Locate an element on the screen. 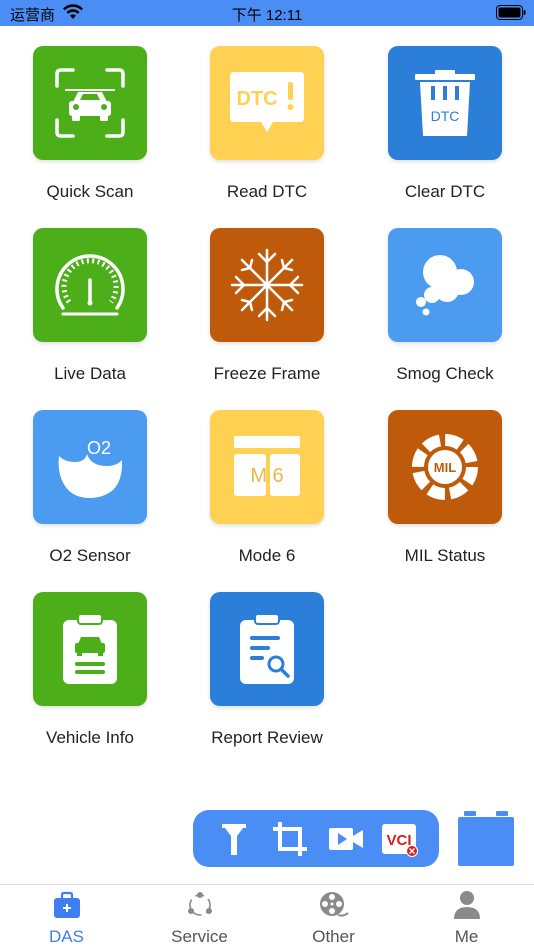 The height and width of the screenshot is (950, 534). tab-other: Other is located at coordinates (333, 917).